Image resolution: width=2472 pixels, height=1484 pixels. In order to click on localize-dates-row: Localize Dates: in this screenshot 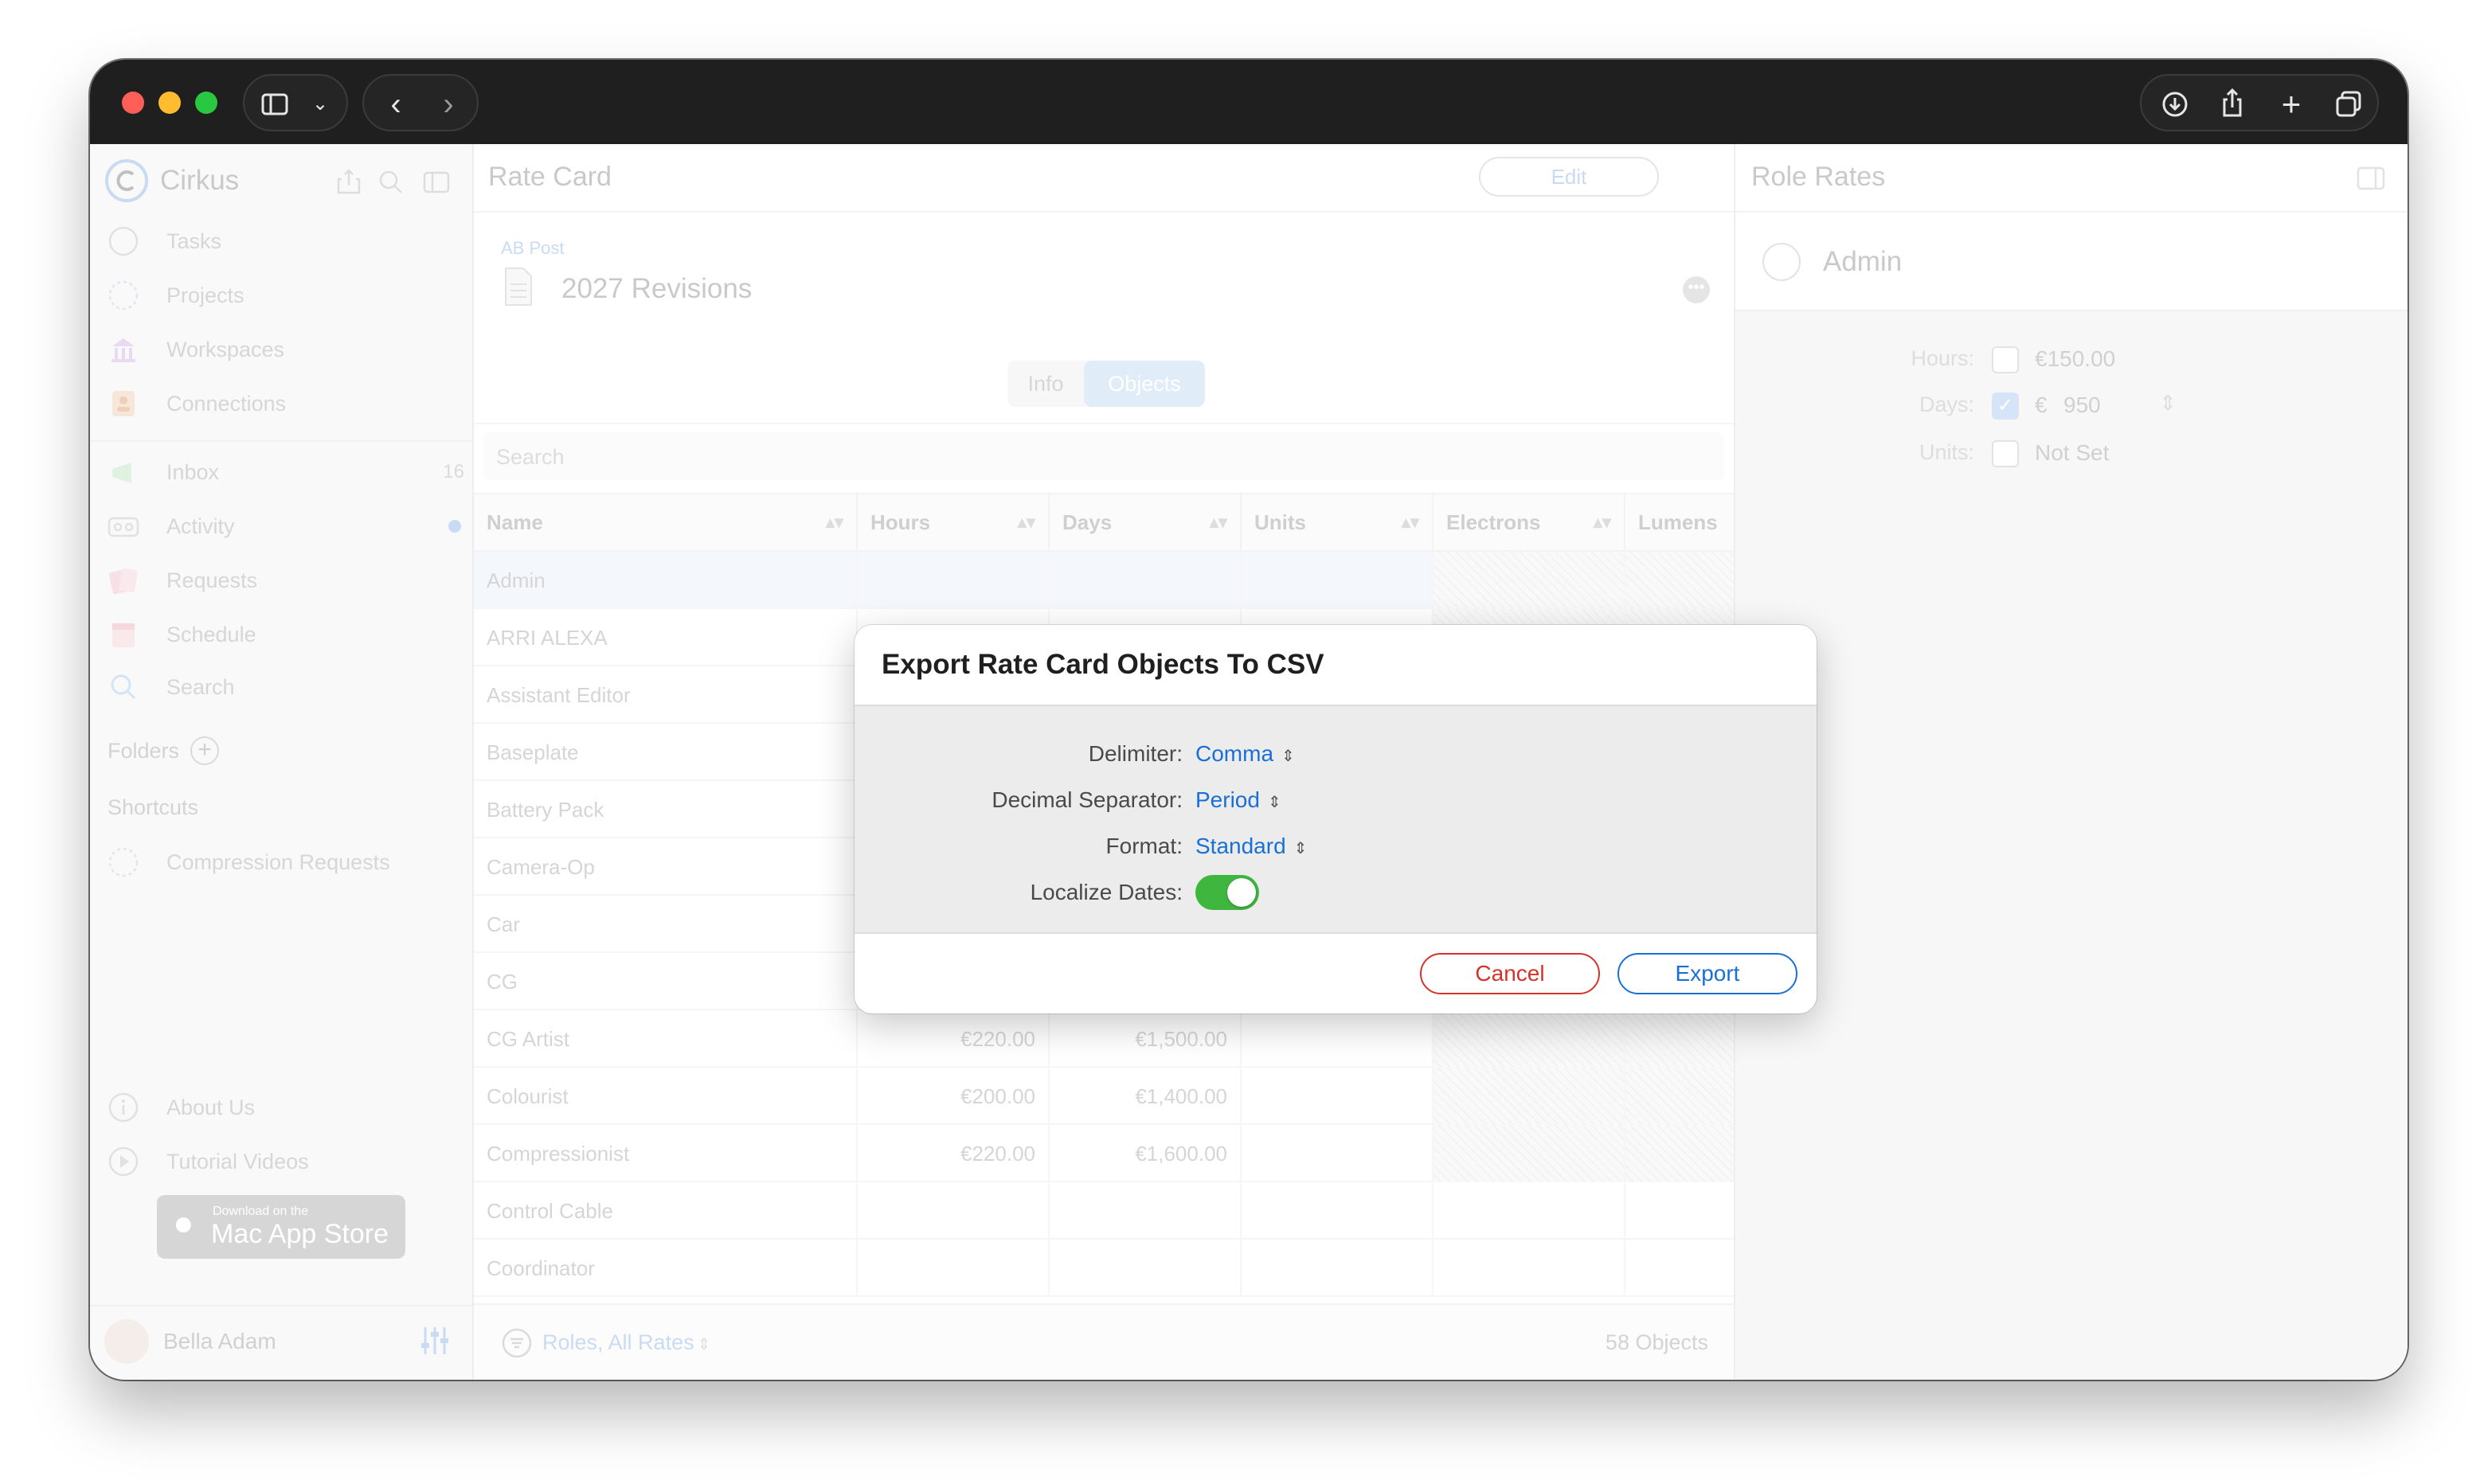, I will do `click(1336, 892)`.